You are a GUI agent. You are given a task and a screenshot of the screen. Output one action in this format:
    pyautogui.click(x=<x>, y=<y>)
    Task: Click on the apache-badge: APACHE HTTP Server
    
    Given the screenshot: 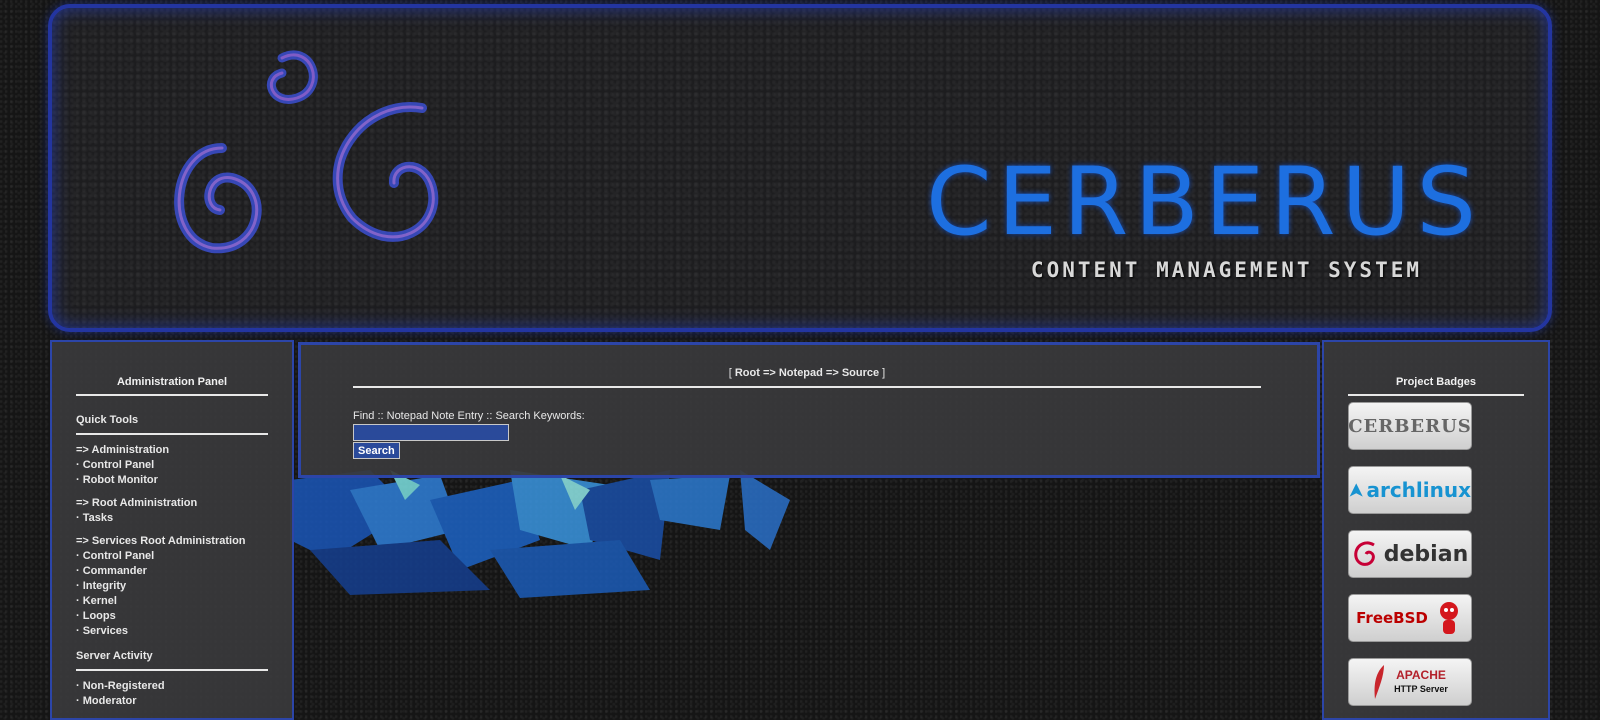 What is the action you would take?
    pyautogui.click(x=1410, y=682)
    